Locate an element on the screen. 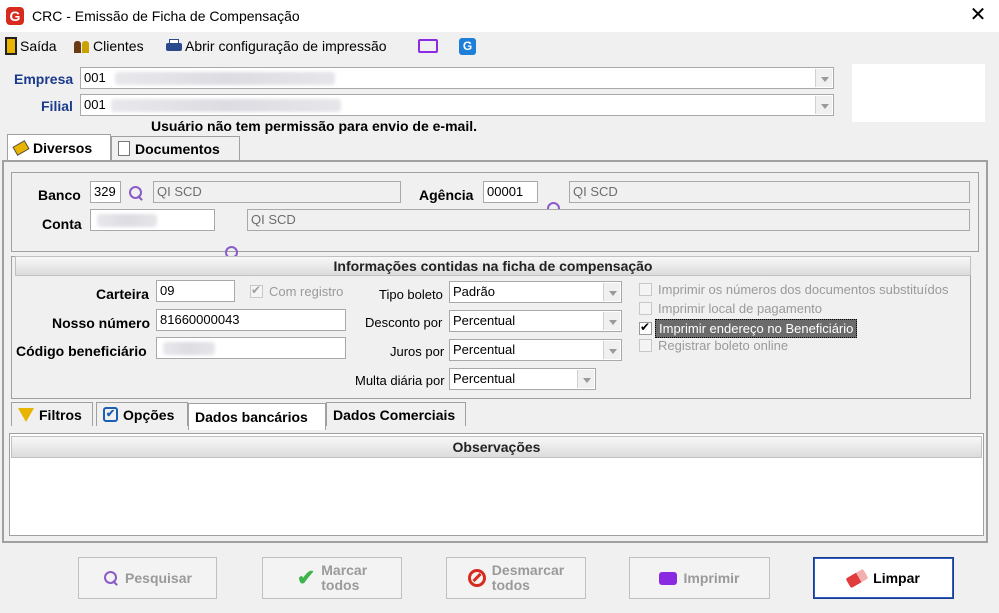  prohibited-icon is located at coordinates (476, 578).